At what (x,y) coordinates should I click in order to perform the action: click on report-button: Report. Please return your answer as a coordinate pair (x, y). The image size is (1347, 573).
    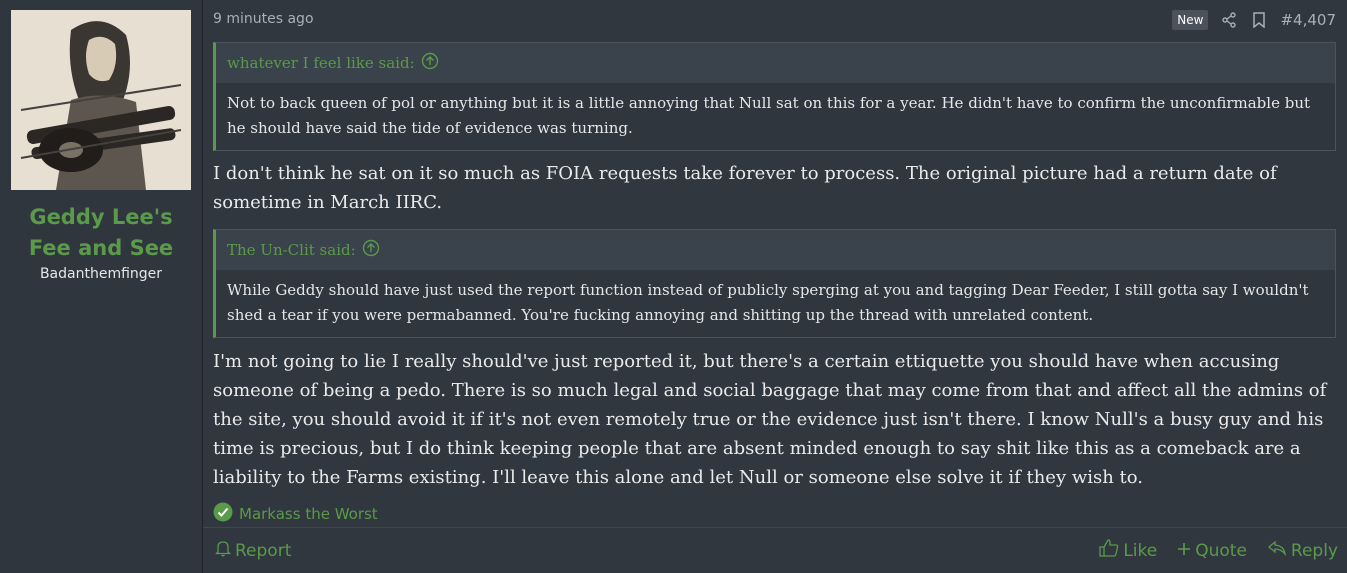
    Looking at the image, I should click on (253, 550).